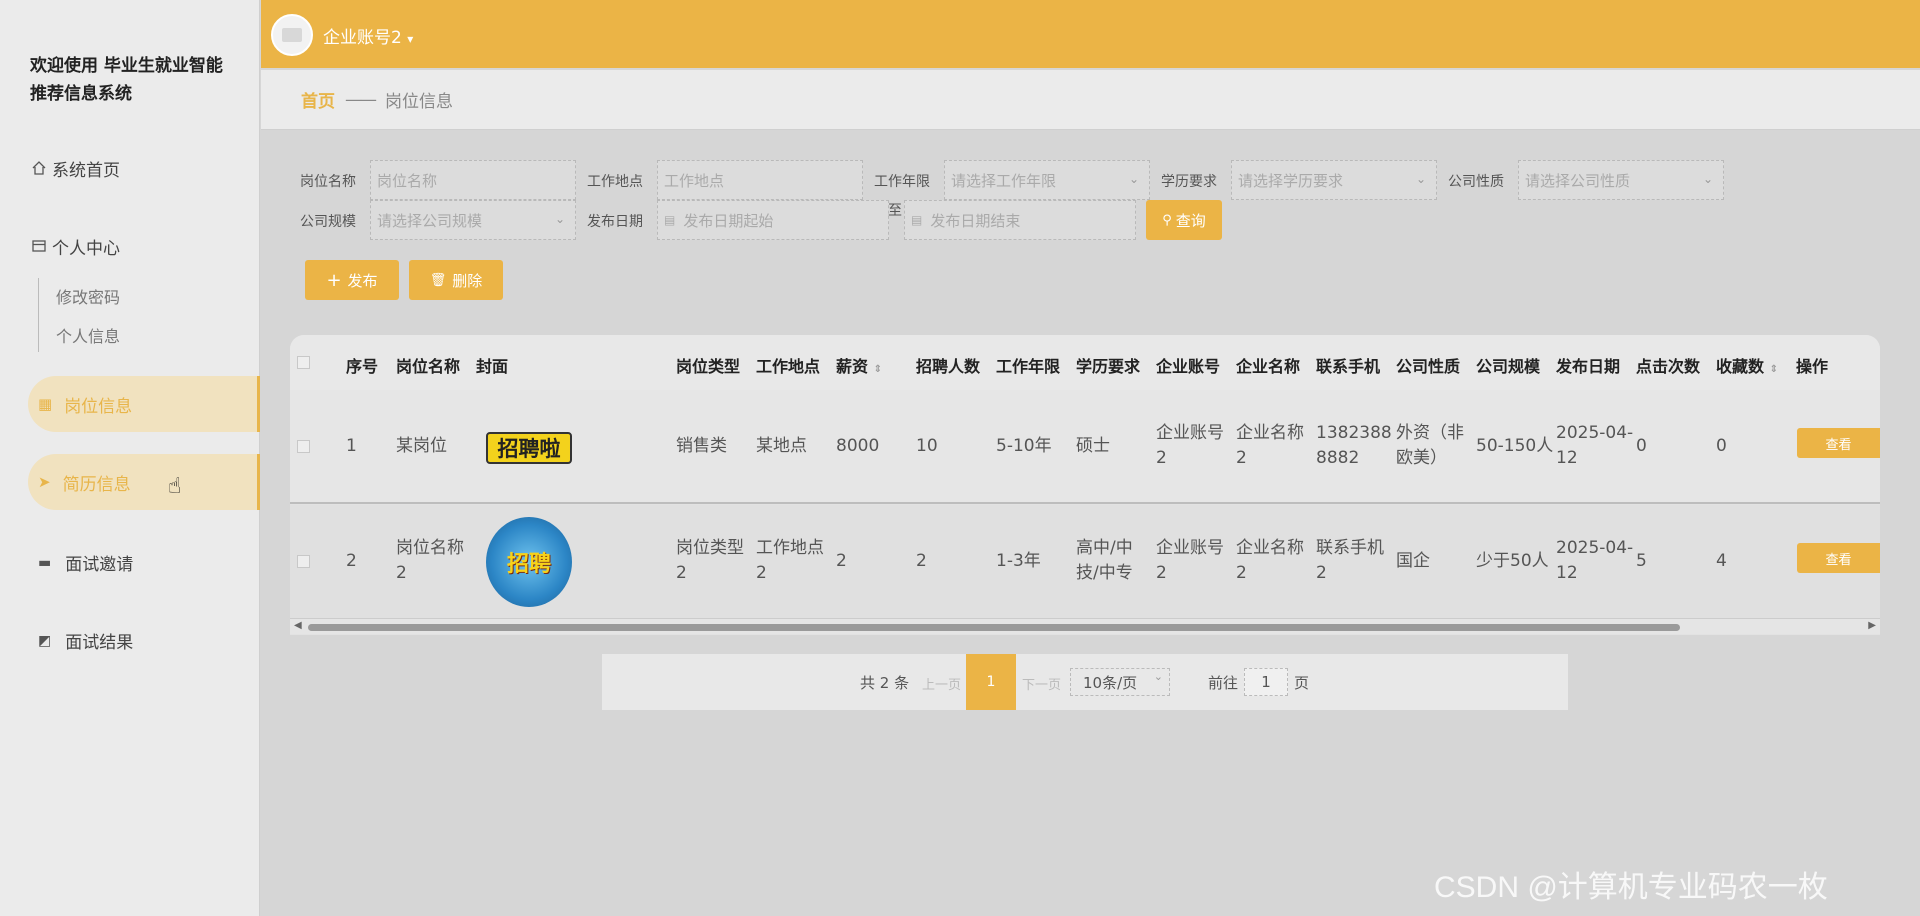 This screenshot has height=916, width=1920. I want to click on avatar, so click(292, 35).